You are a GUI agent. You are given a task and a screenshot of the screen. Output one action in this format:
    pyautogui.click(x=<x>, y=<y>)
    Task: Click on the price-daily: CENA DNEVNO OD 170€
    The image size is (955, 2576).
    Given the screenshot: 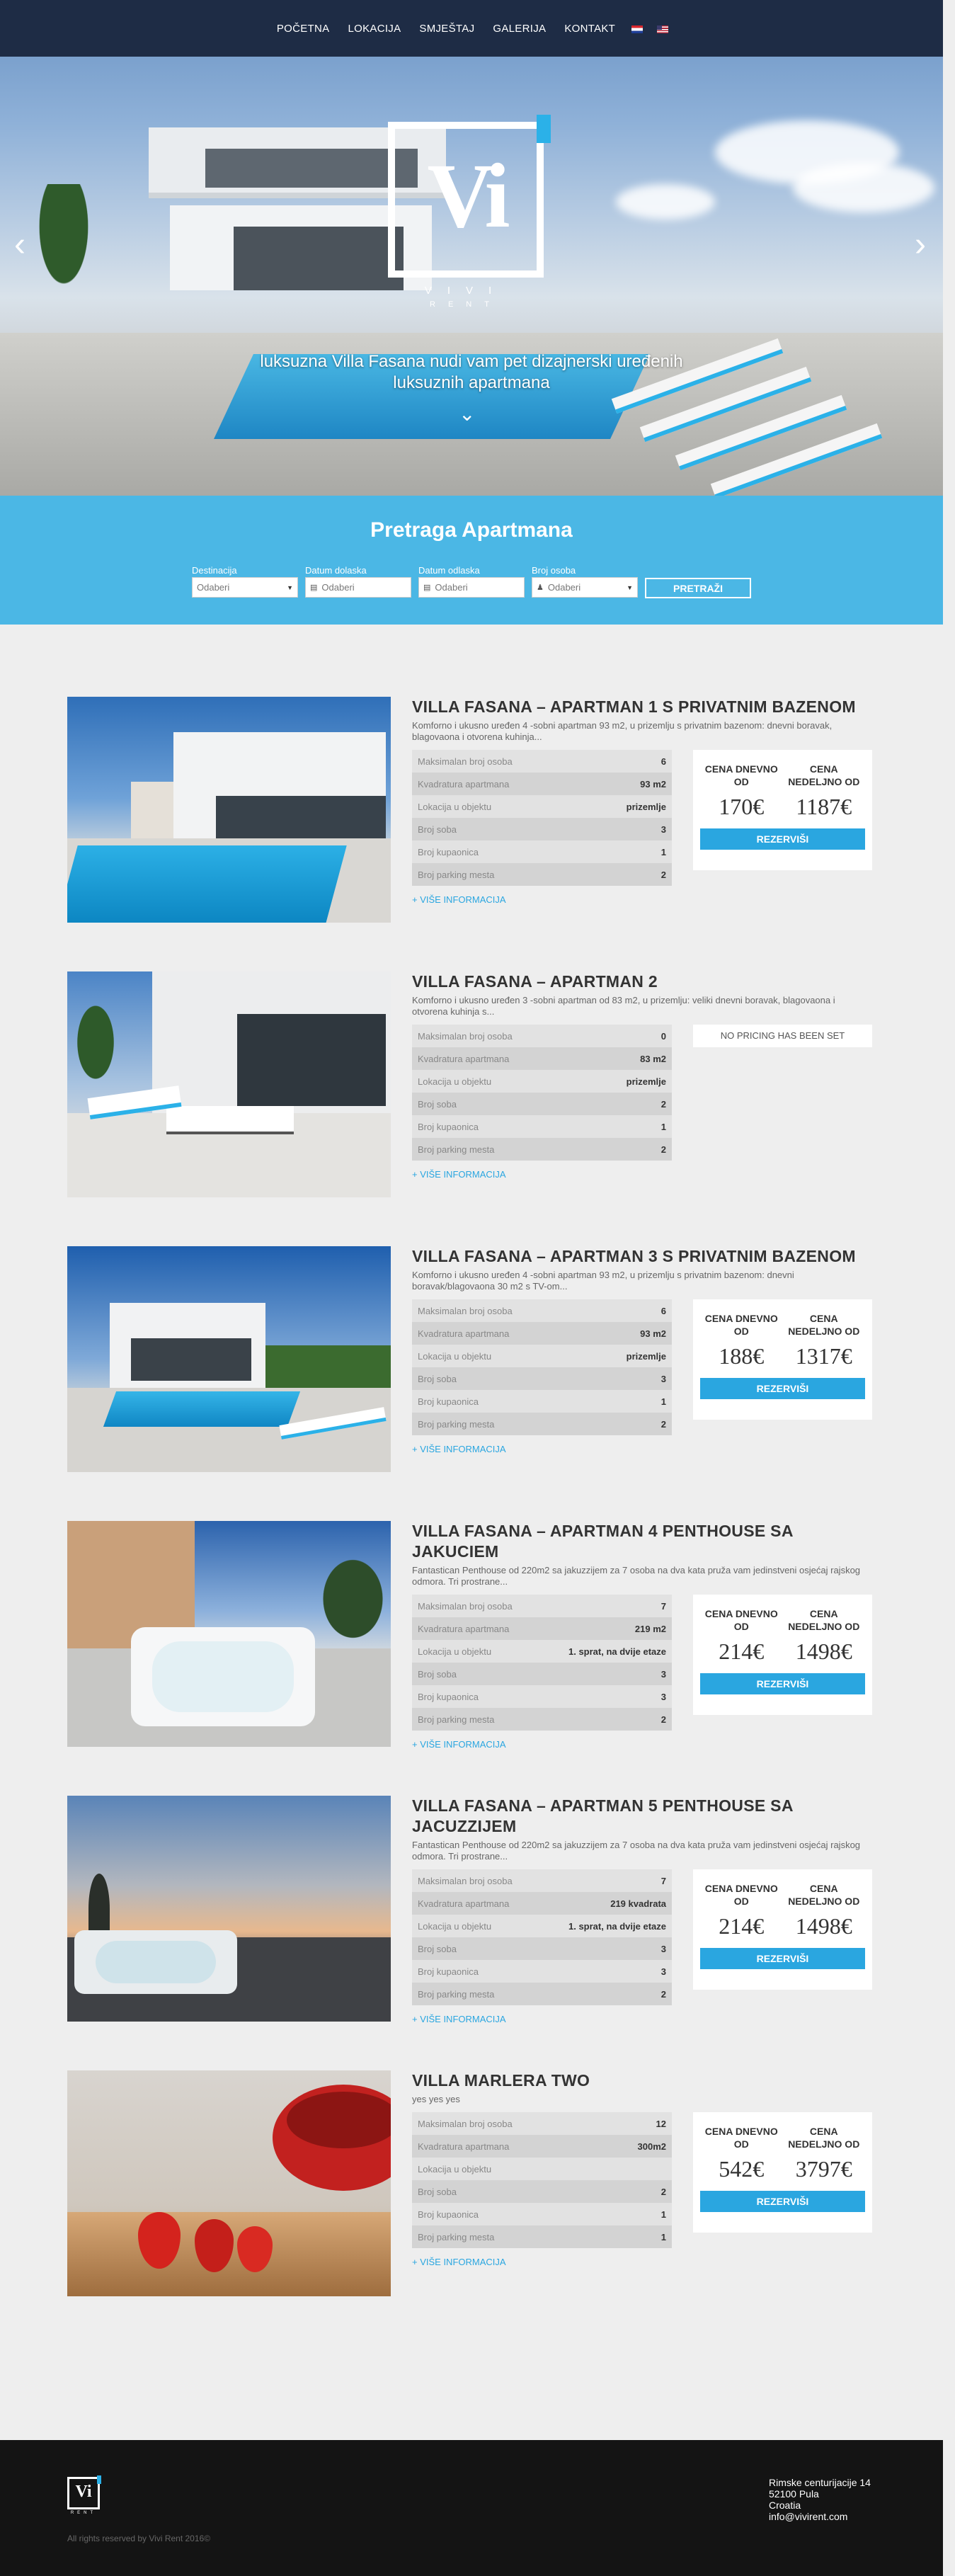 What is the action you would take?
    pyautogui.click(x=741, y=792)
    